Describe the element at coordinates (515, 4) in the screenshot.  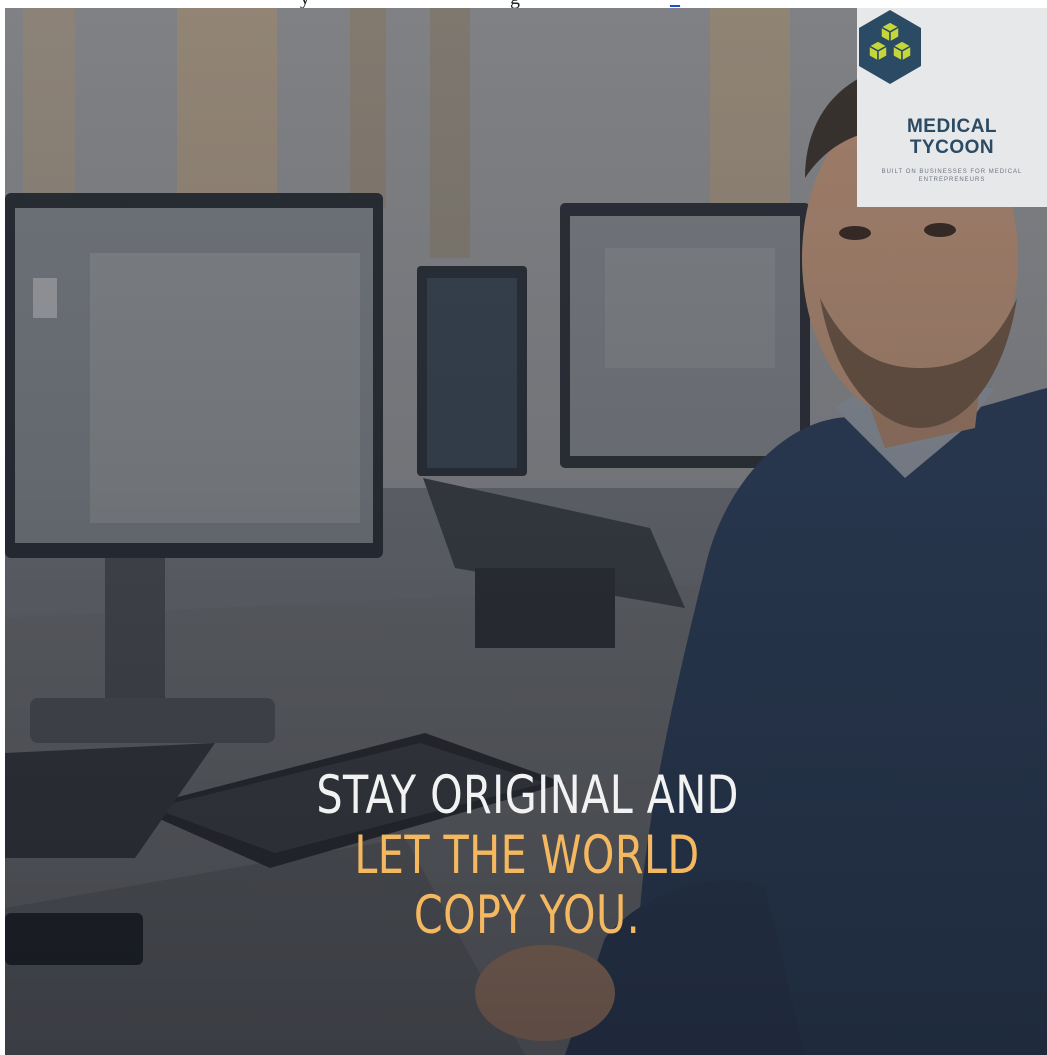
I see `header-text-middle: g` at that location.